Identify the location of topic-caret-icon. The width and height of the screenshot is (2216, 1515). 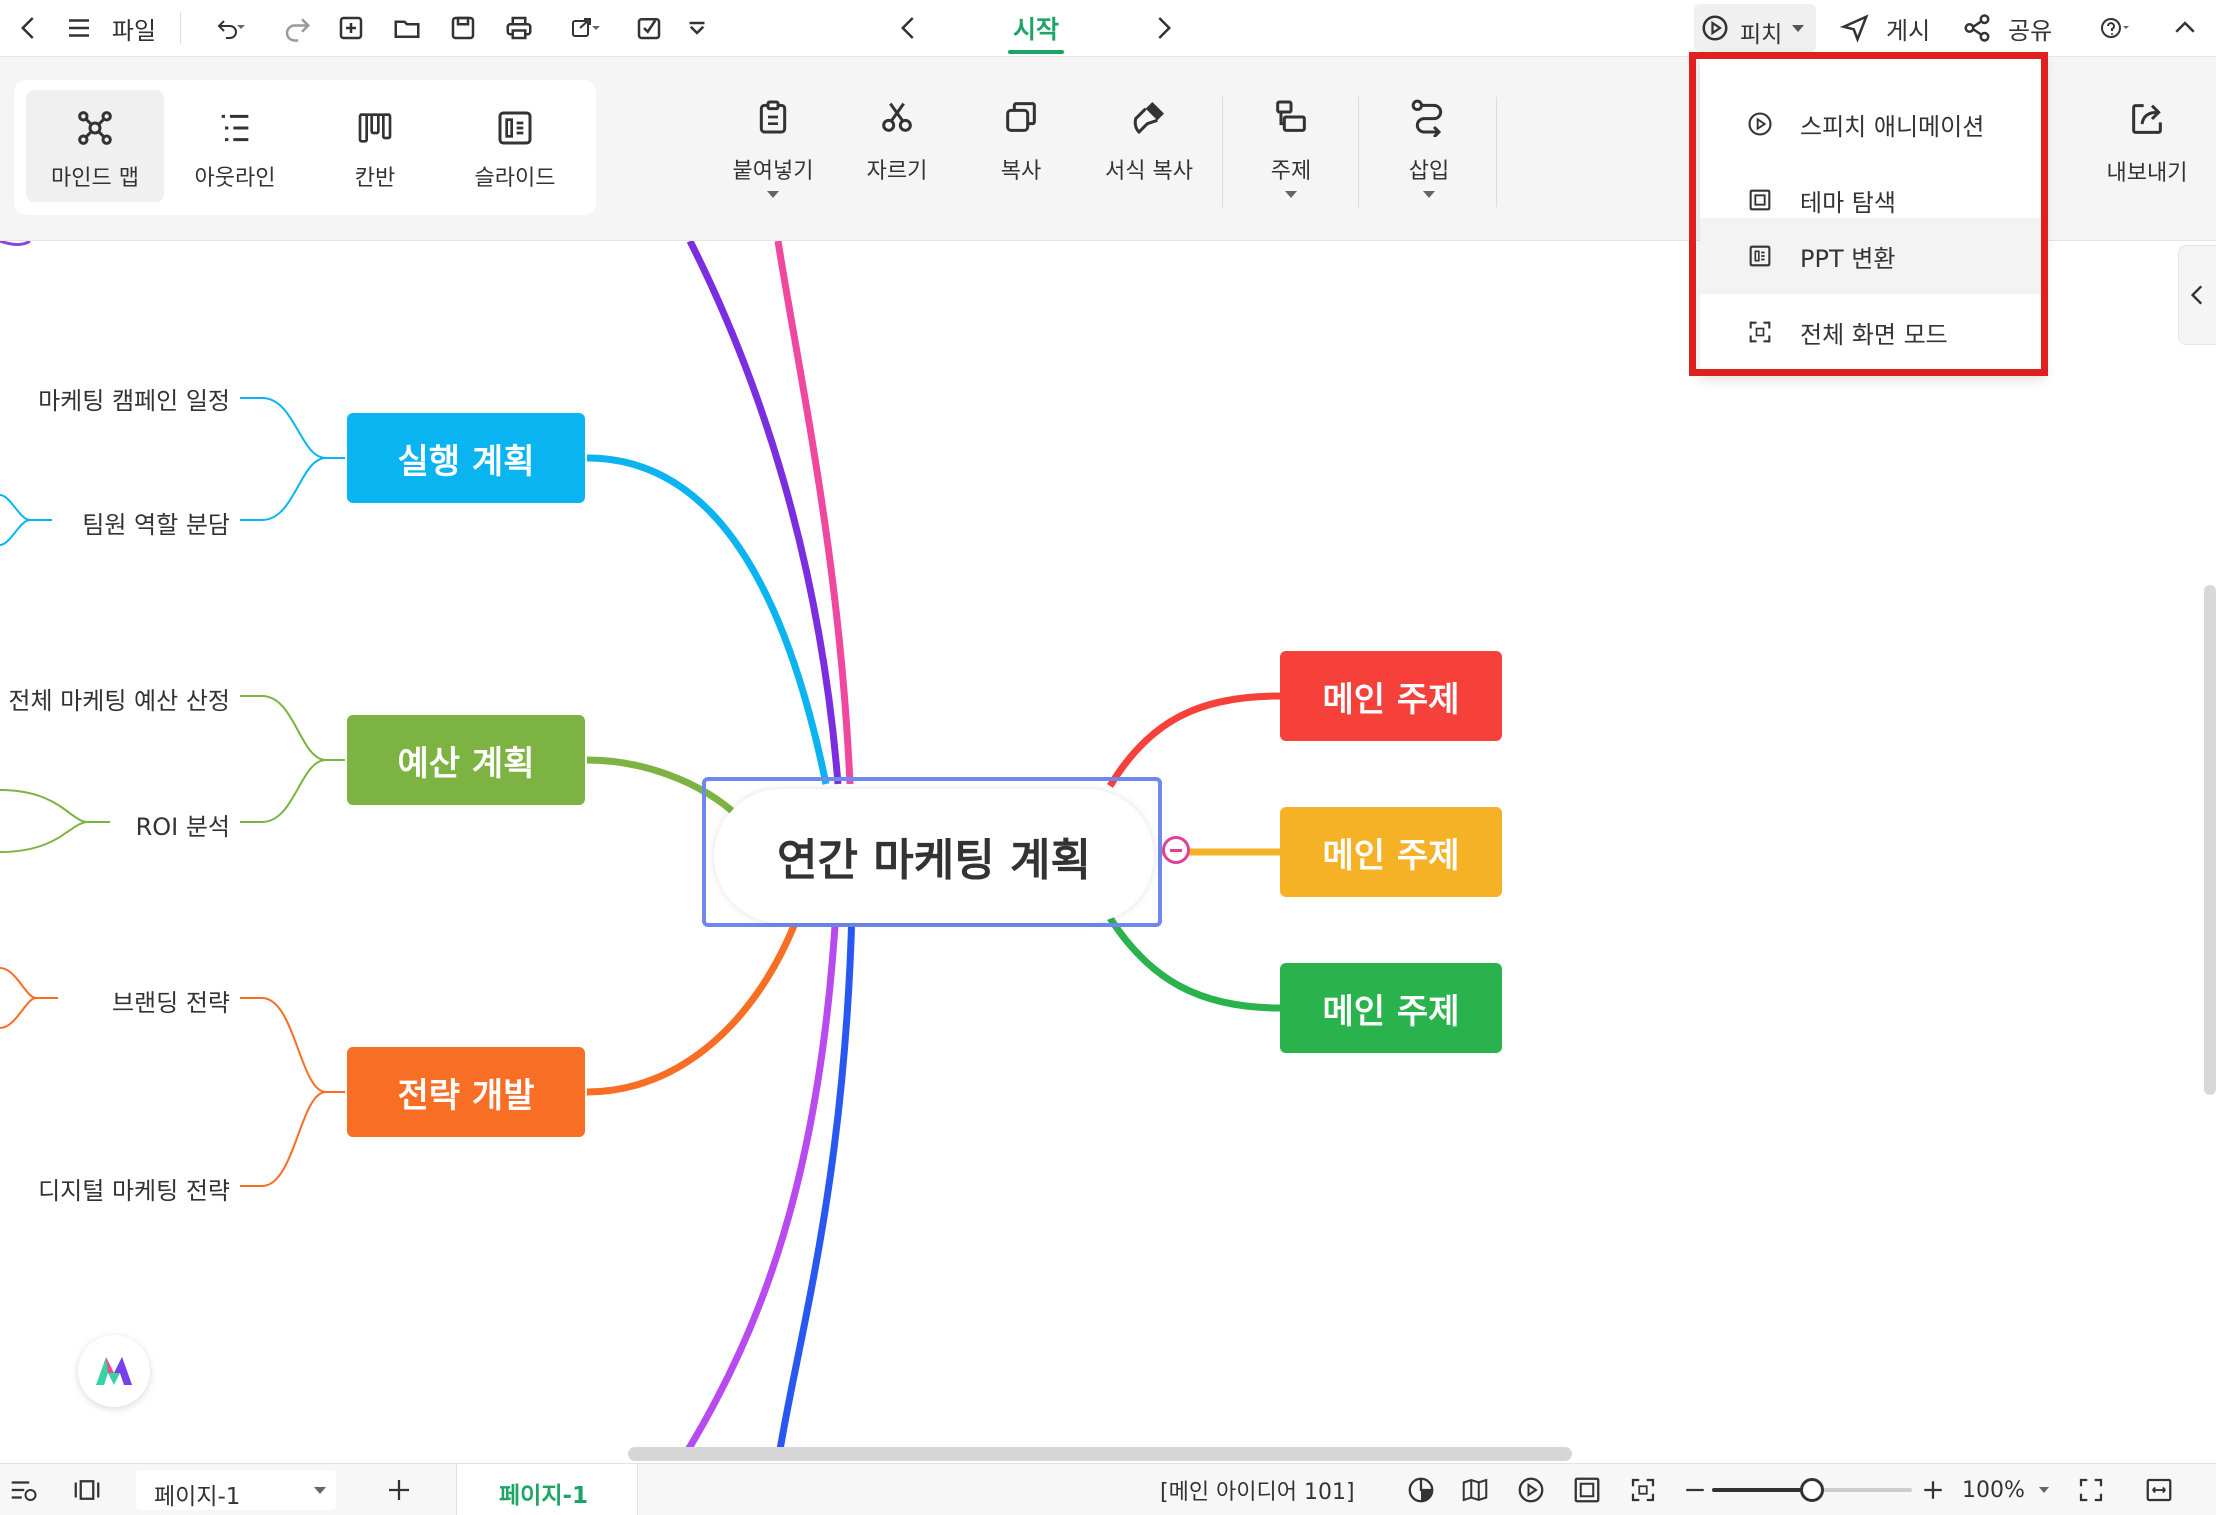
(1291, 194).